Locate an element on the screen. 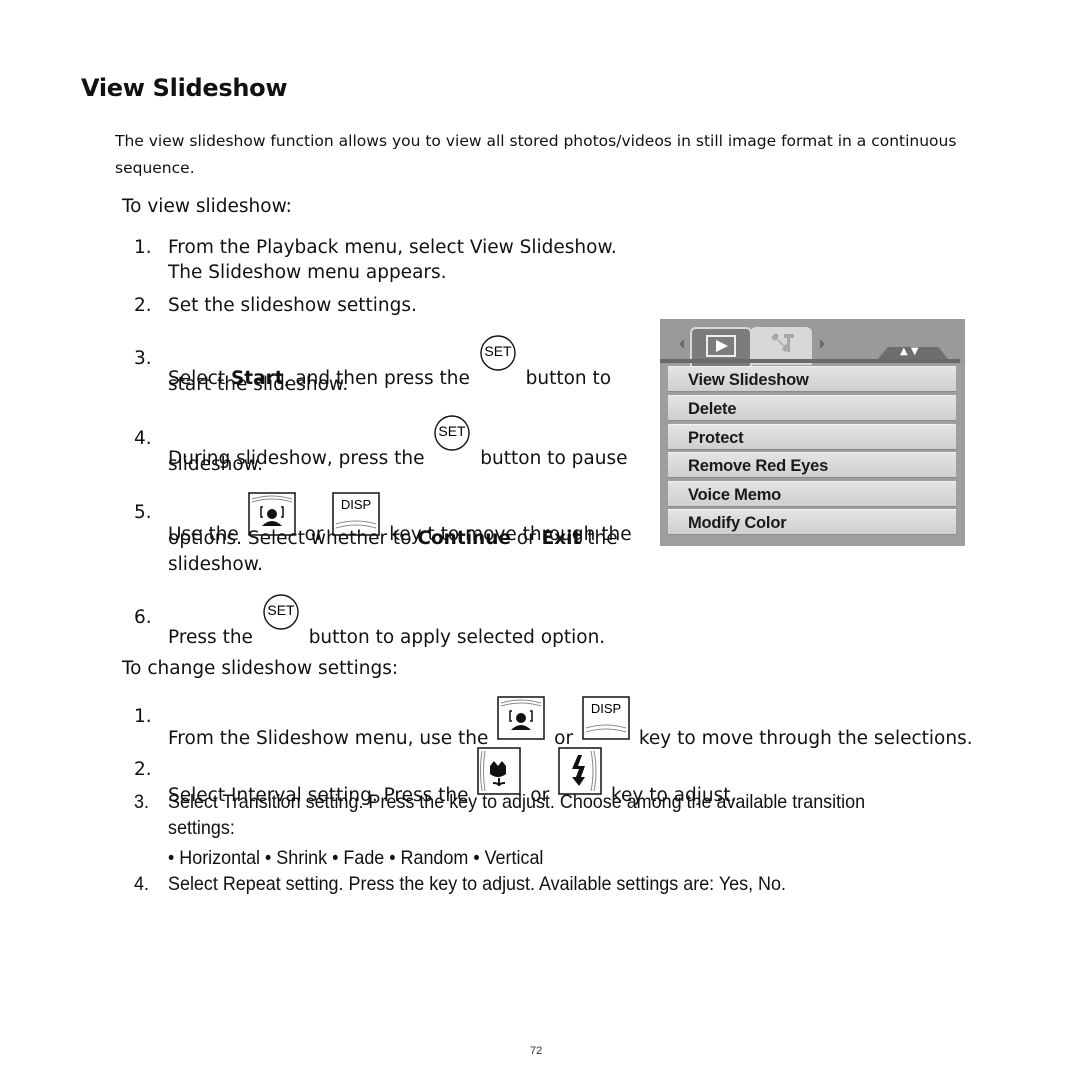 Image resolution: width=1080 pixels, height=1080 pixels. view-section-heading: To view slideshow: is located at coordinates (207, 206).